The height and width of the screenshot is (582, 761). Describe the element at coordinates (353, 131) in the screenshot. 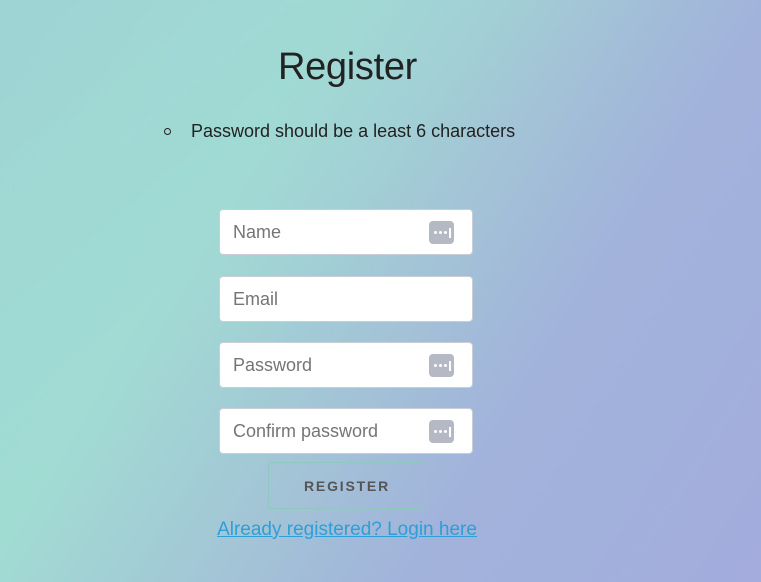

I see `password-rule-text: Password should be a least 6 characters` at that location.